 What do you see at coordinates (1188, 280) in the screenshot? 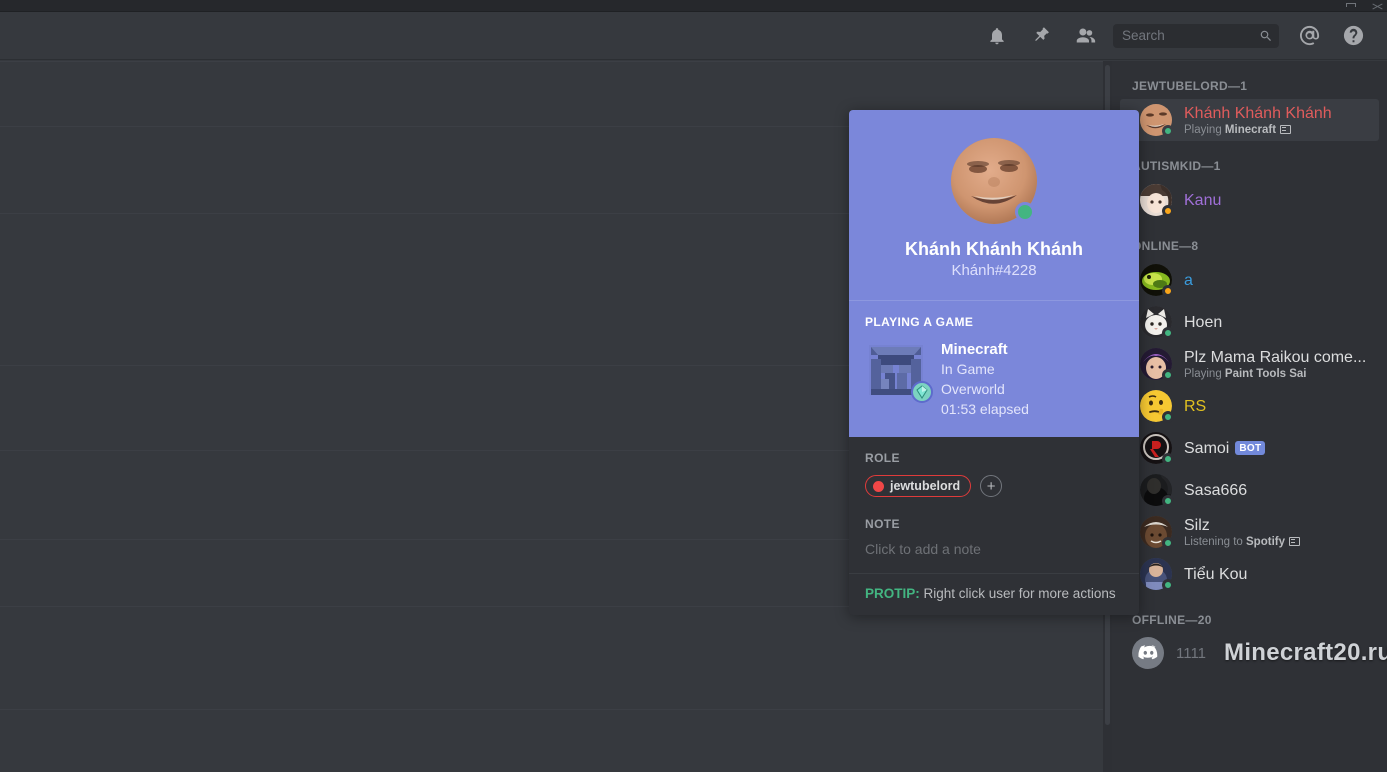
I see `member-name: a` at bounding box center [1188, 280].